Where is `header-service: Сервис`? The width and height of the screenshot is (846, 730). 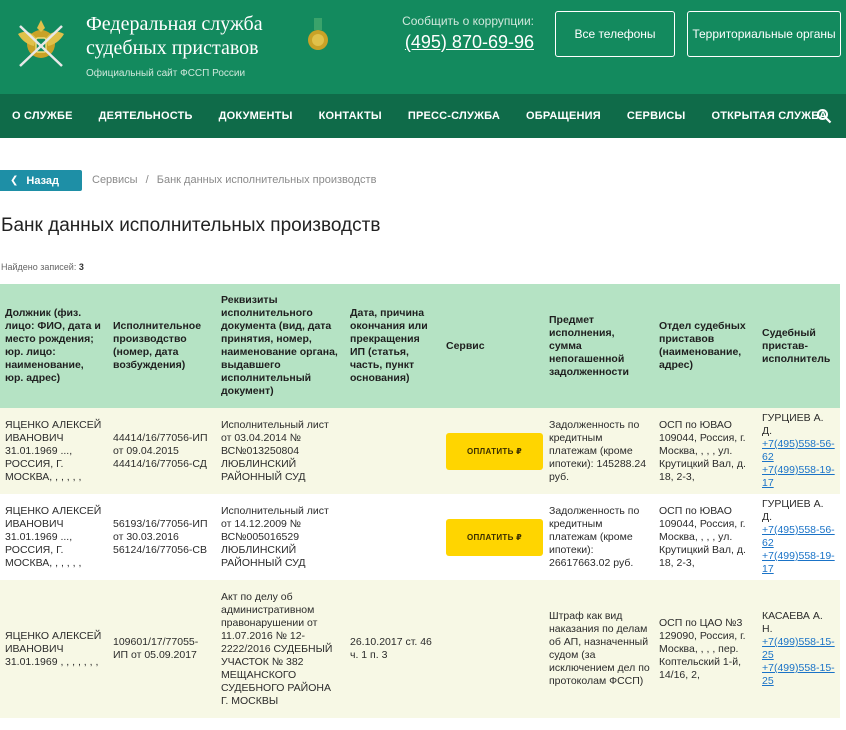 header-service: Сервис is located at coordinates (492, 346).